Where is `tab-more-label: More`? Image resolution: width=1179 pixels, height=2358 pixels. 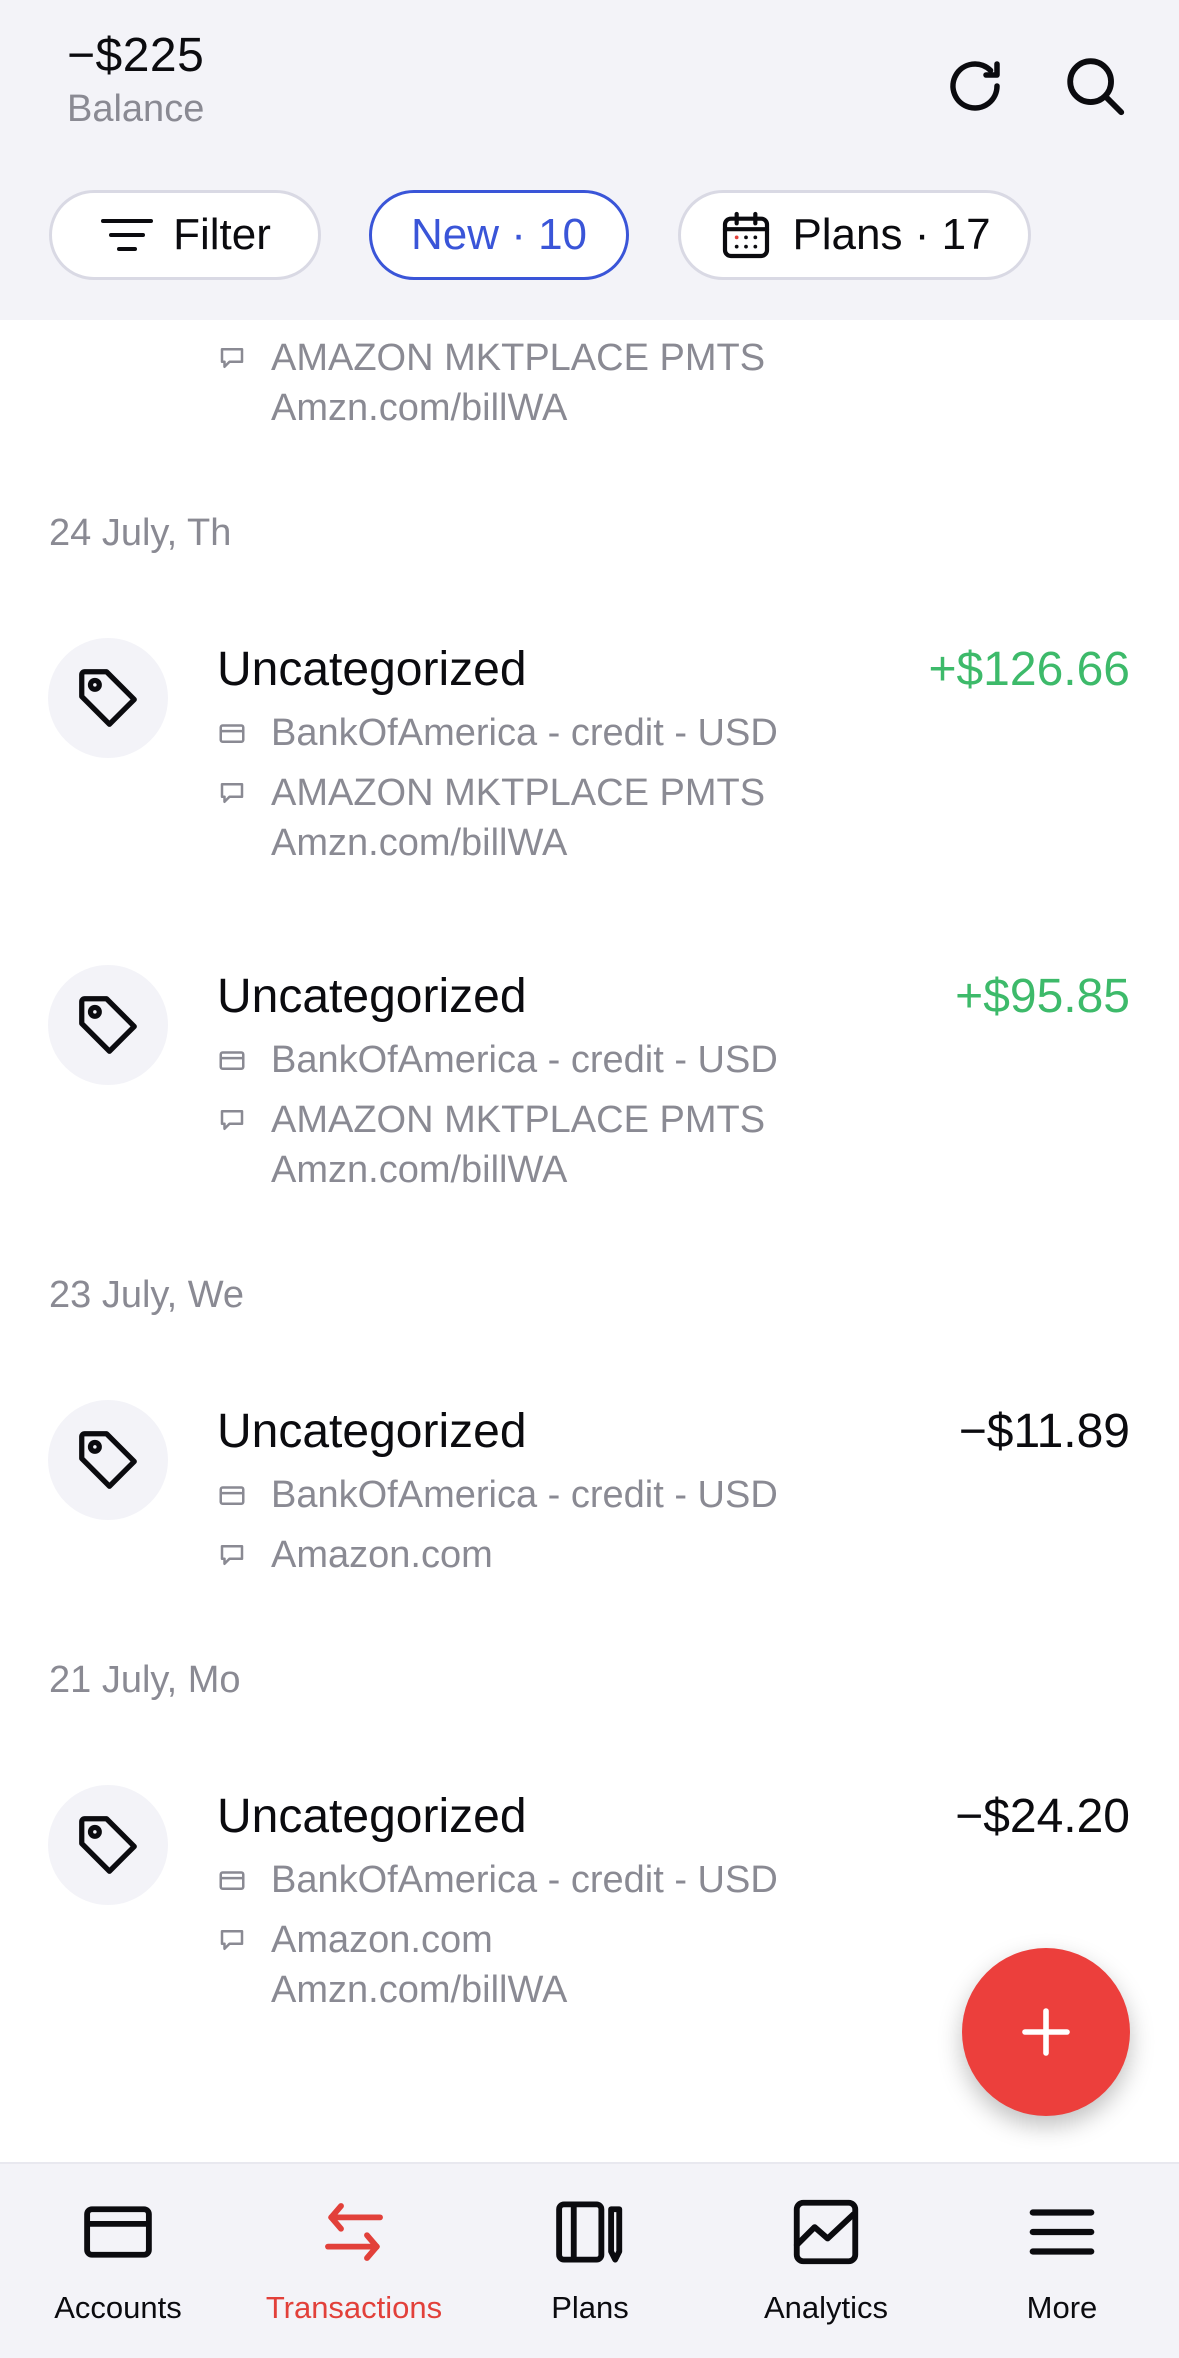
tab-more-label: More is located at coordinates (1062, 2307).